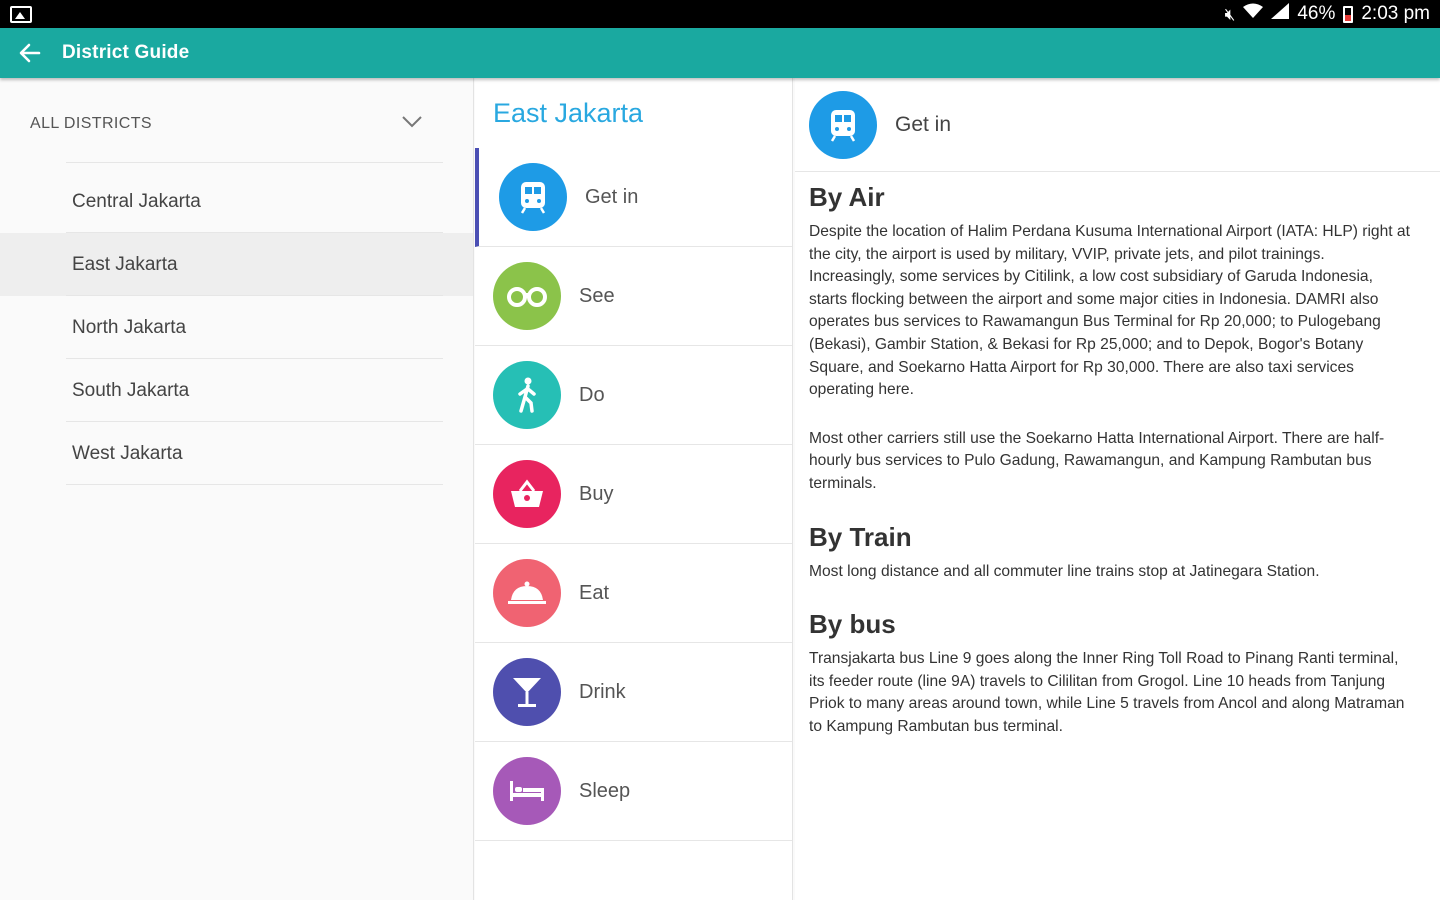 Image resolution: width=1440 pixels, height=900 pixels. I want to click on bed-icon, so click(527, 791).